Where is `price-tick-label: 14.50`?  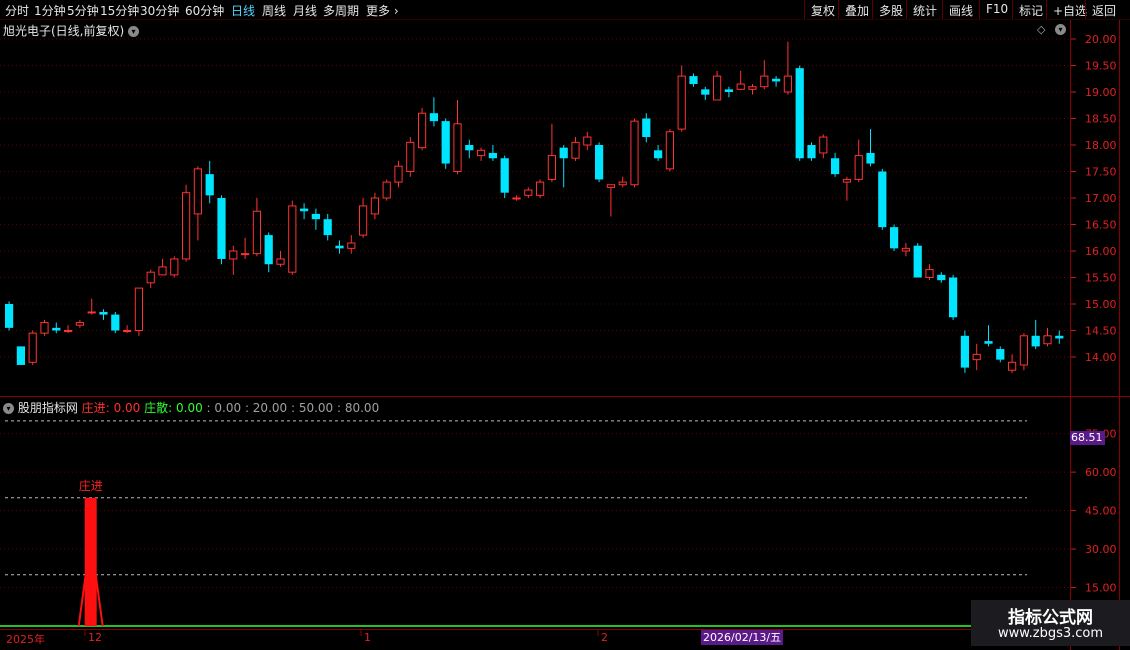 price-tick-label: 14.50 is located at coordinates (1101, 331).